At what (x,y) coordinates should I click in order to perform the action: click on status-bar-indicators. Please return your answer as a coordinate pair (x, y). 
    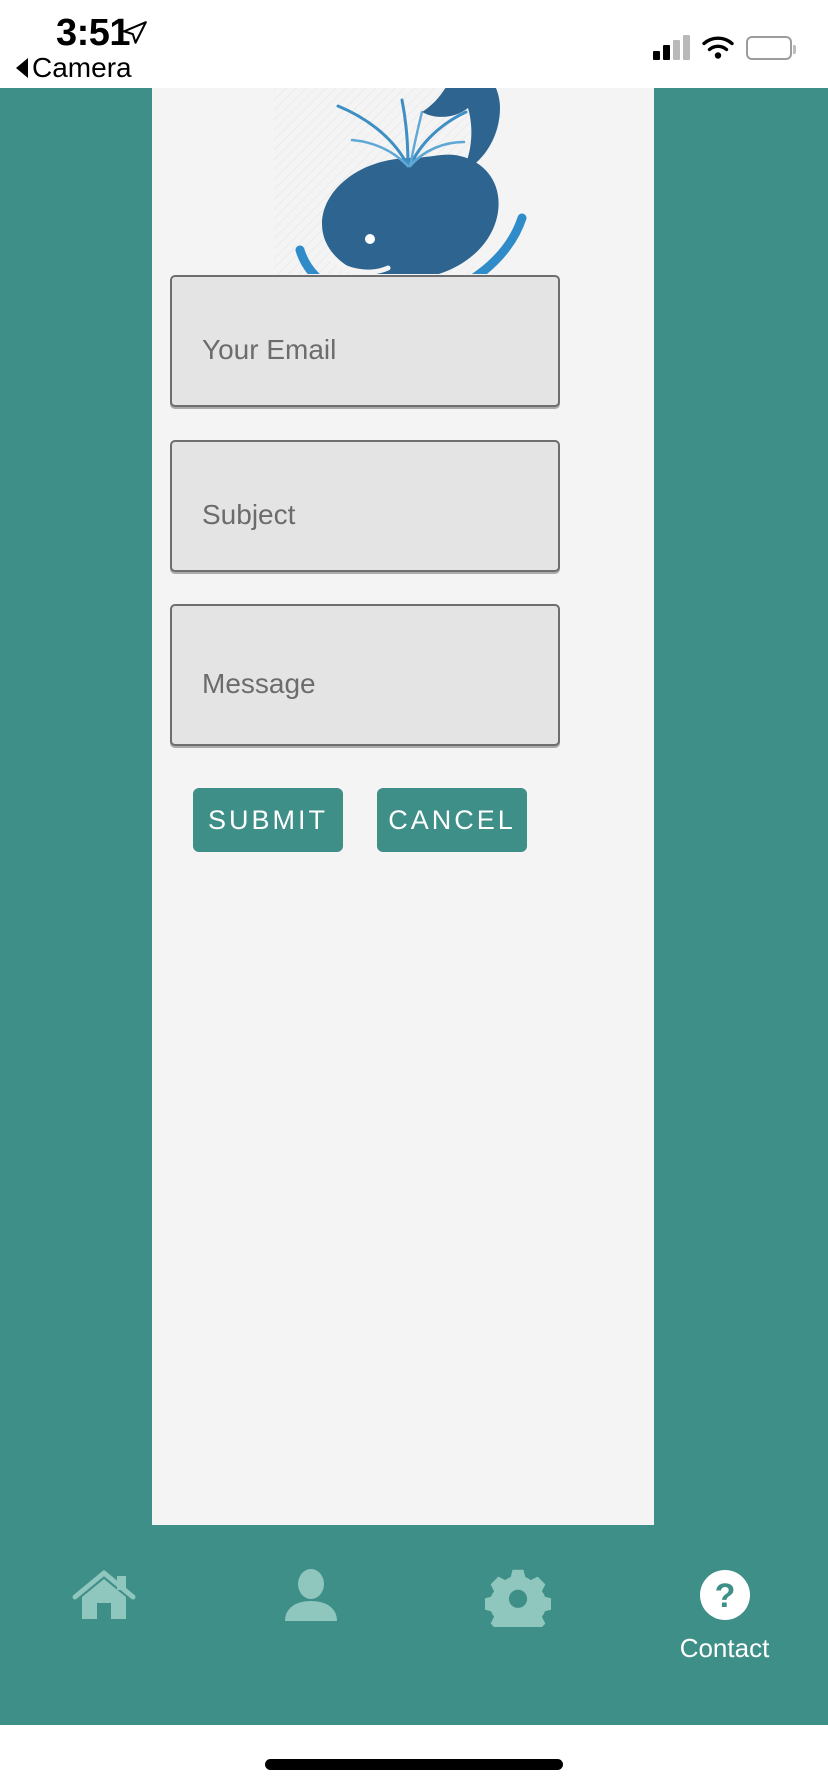
    Looking at the image, I should click on (724, 43).